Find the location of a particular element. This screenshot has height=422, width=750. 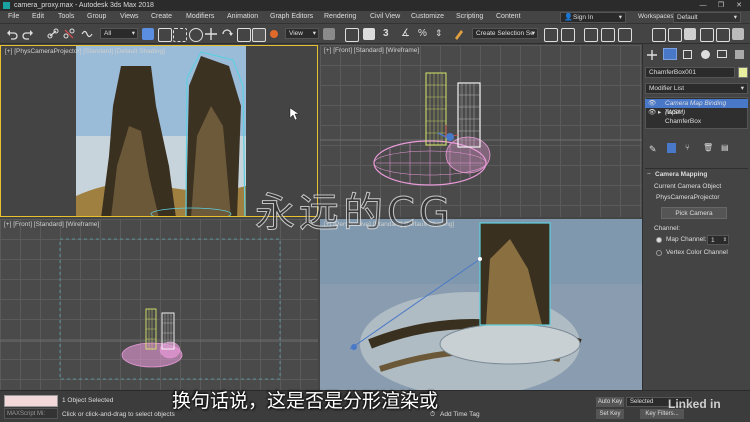

menu-animation: Animation is located at coordinates (242, 16).